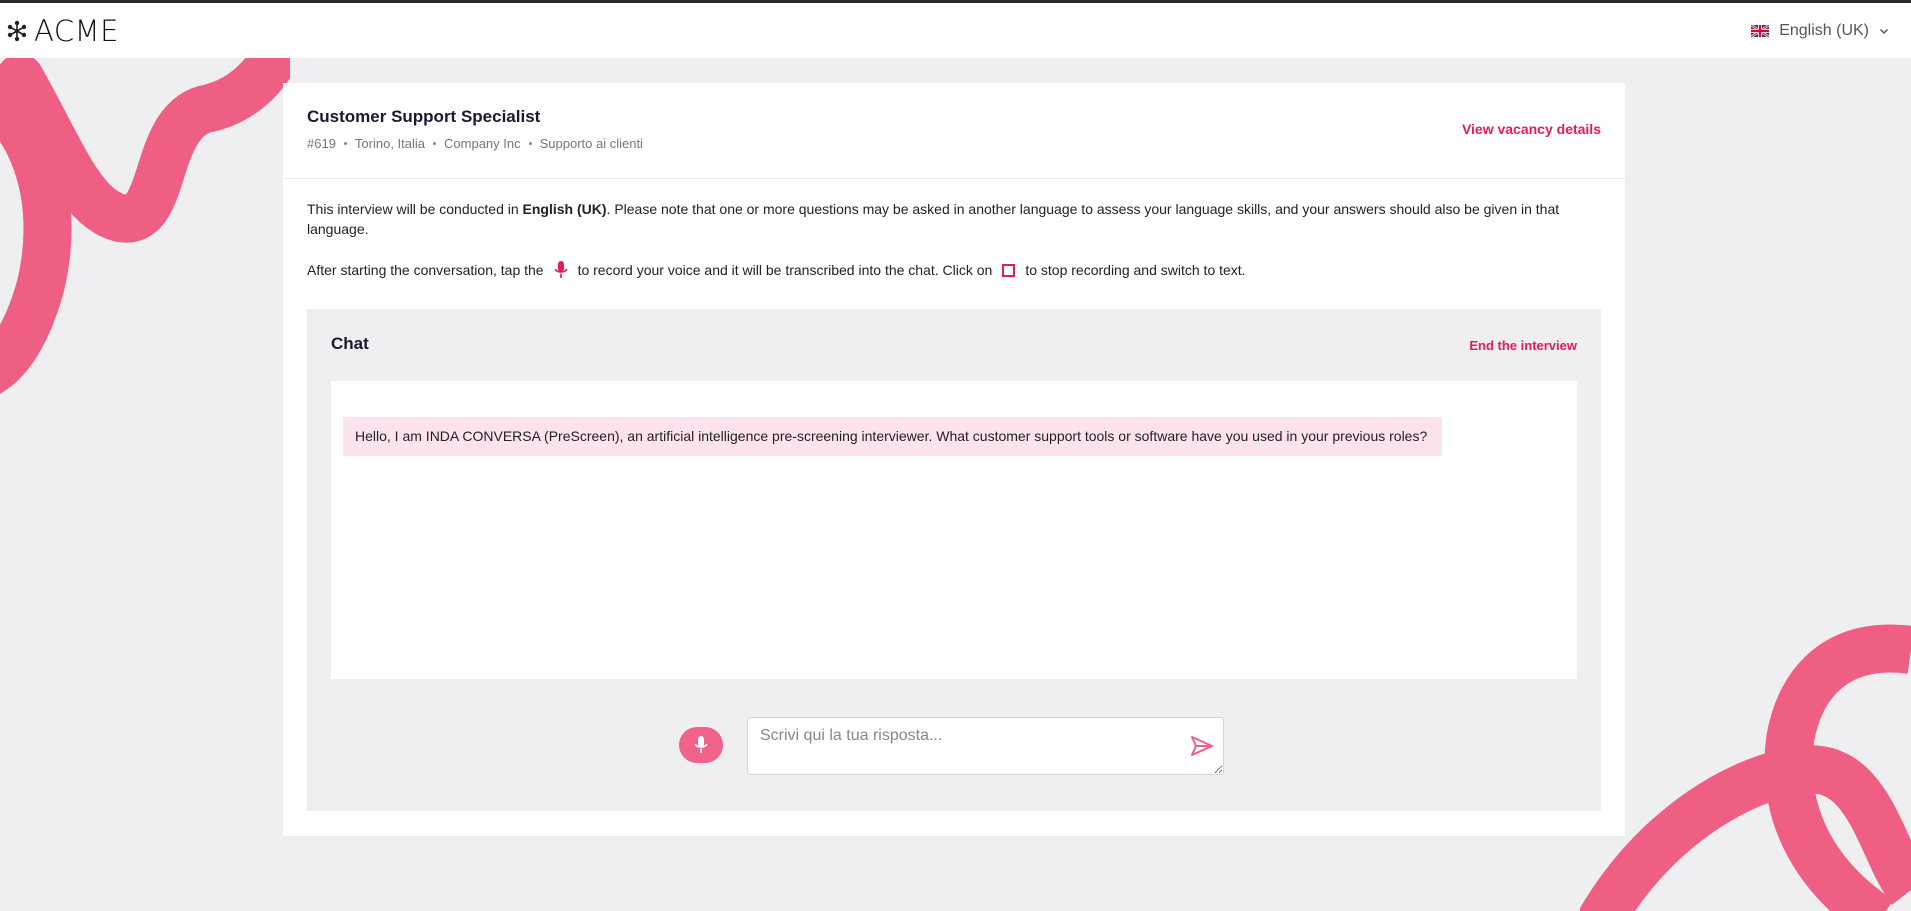 The height and width of the screenshot is (911, 1911). I want to click on vacancy-location: Torino, Italia, so click(390, 143).